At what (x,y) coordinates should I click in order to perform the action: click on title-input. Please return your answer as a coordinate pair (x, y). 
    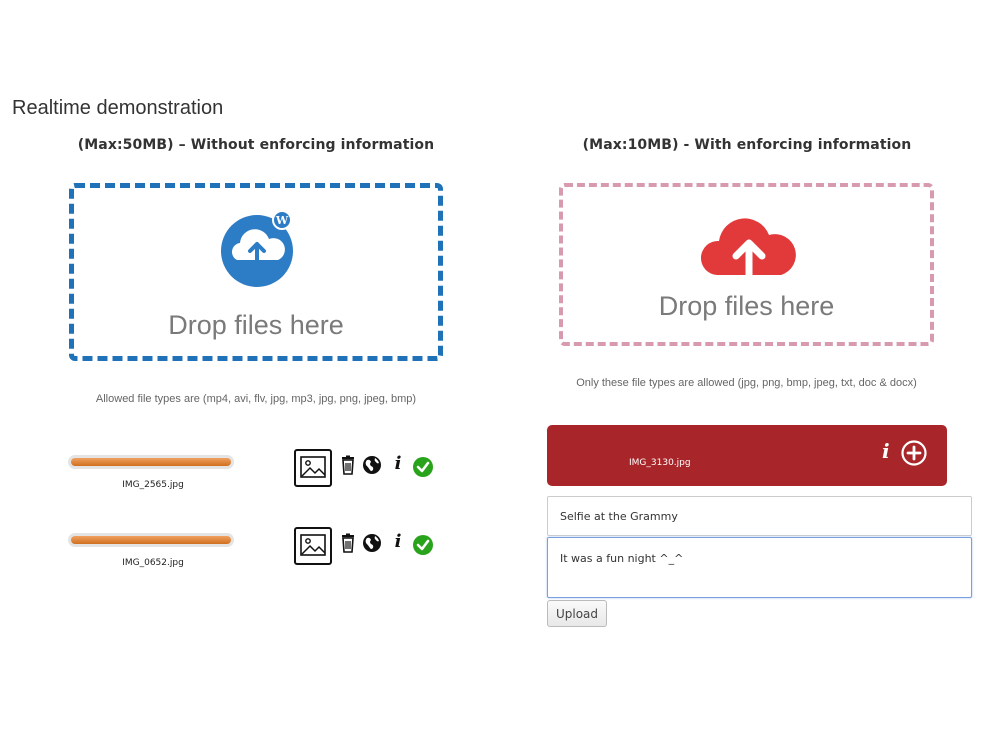
    Looking at the image, I should click on (759, 516).